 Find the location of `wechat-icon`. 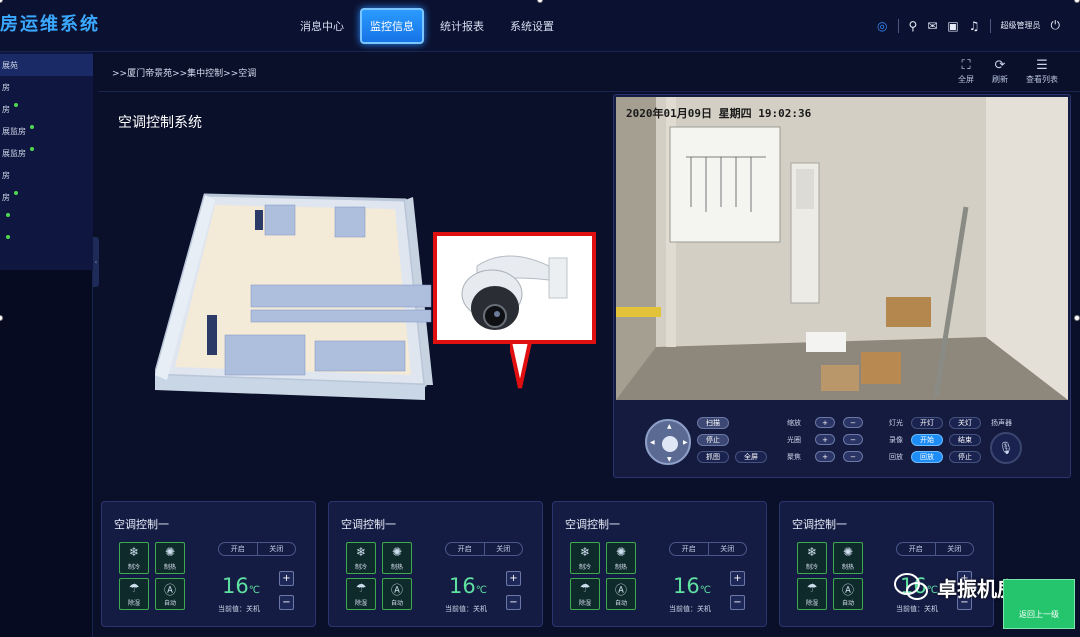

wechat-icon is located at coordinates (911, 586).